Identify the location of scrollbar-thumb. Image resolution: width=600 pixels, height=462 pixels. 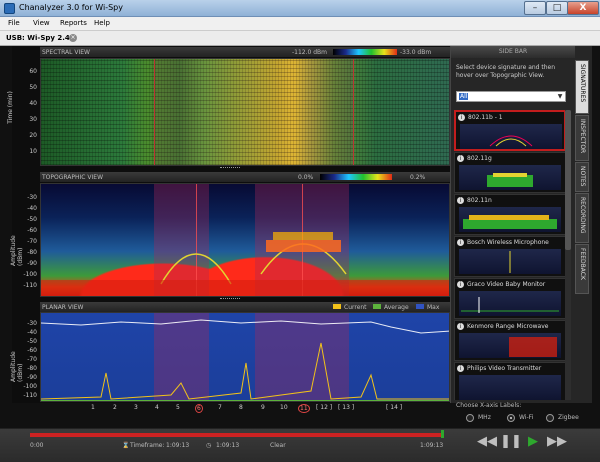
(568, 180).